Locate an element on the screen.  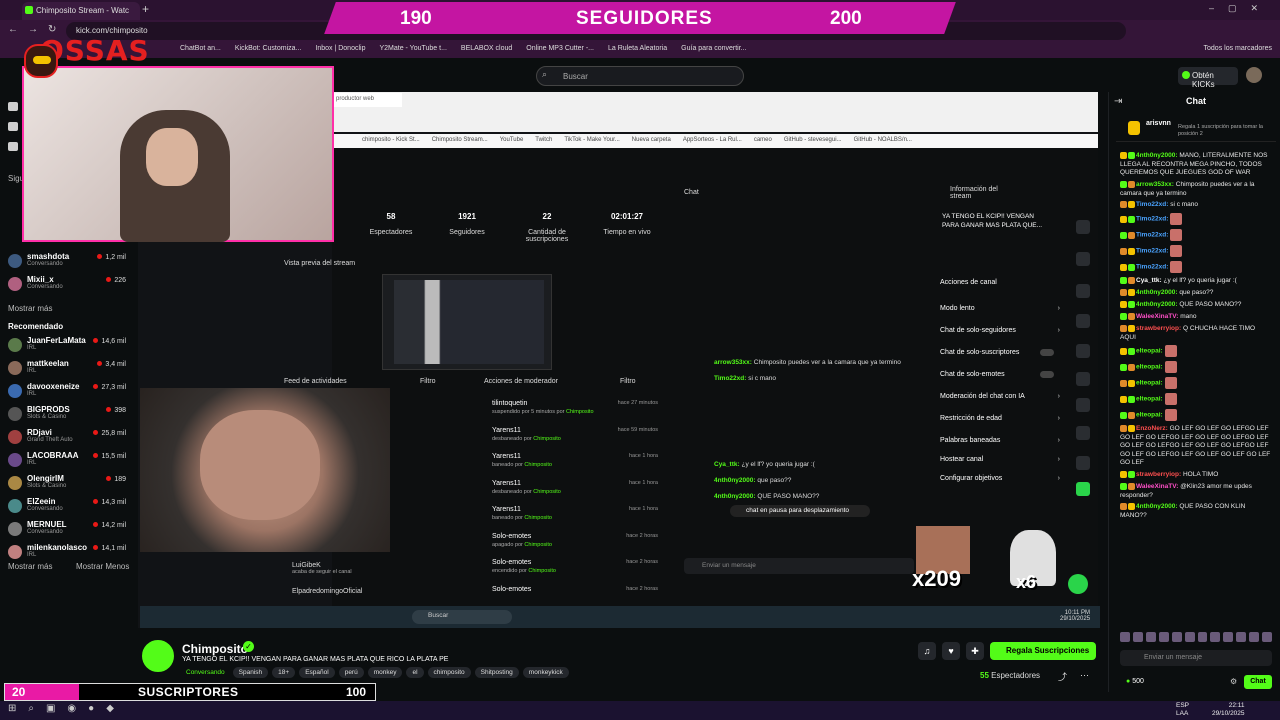
show-more-following: Mostrar más is located at coordinates (30, 308).